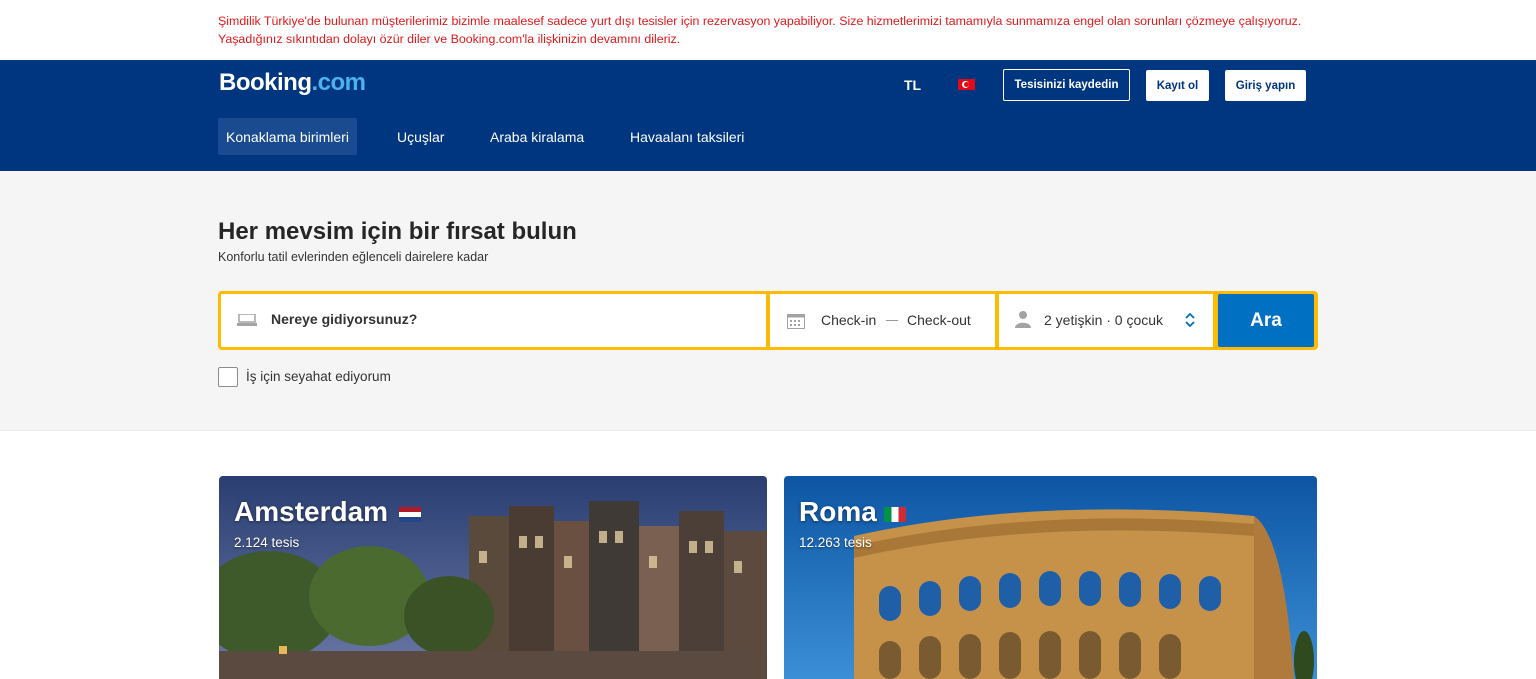 The height and width of the screenshot is (679, 1536). I want to click on destination-input: Nereye gidiyorsunuz?, so click(344, 319).